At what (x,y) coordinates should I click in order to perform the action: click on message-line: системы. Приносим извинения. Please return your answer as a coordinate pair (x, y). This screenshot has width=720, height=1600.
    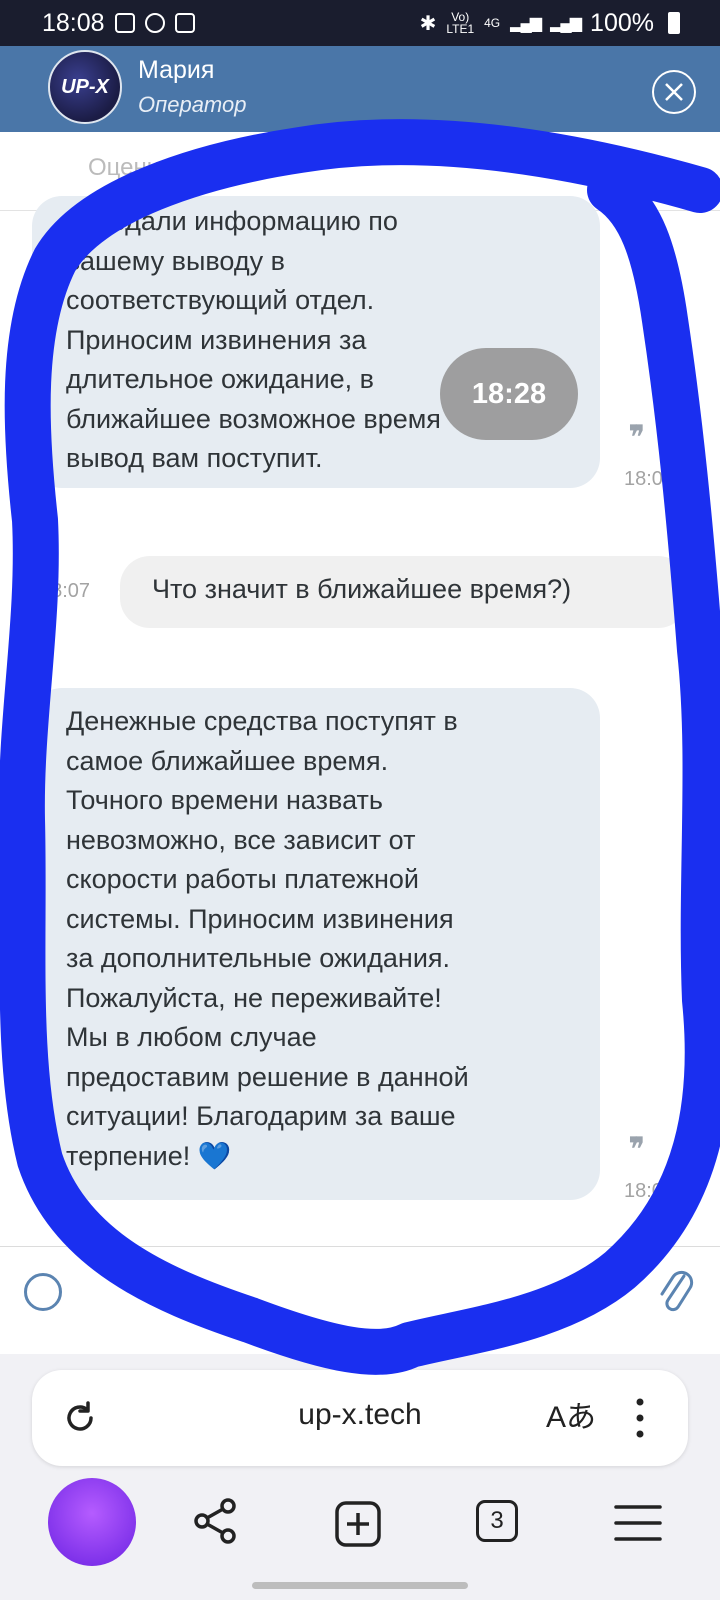
    Looking at the image, I should click on (260, 918).